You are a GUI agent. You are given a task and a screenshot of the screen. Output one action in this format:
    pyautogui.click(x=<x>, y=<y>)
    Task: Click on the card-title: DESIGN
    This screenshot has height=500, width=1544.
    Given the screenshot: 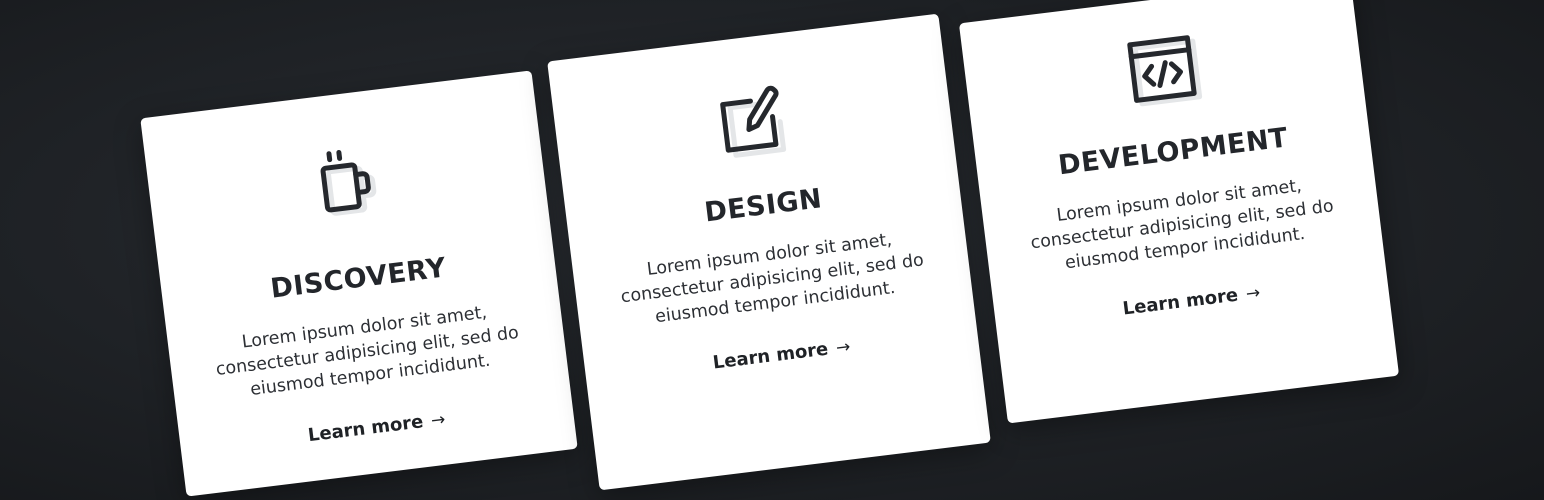 What is the action you would take?
    pyautogui.click(x=763, y=206)
    